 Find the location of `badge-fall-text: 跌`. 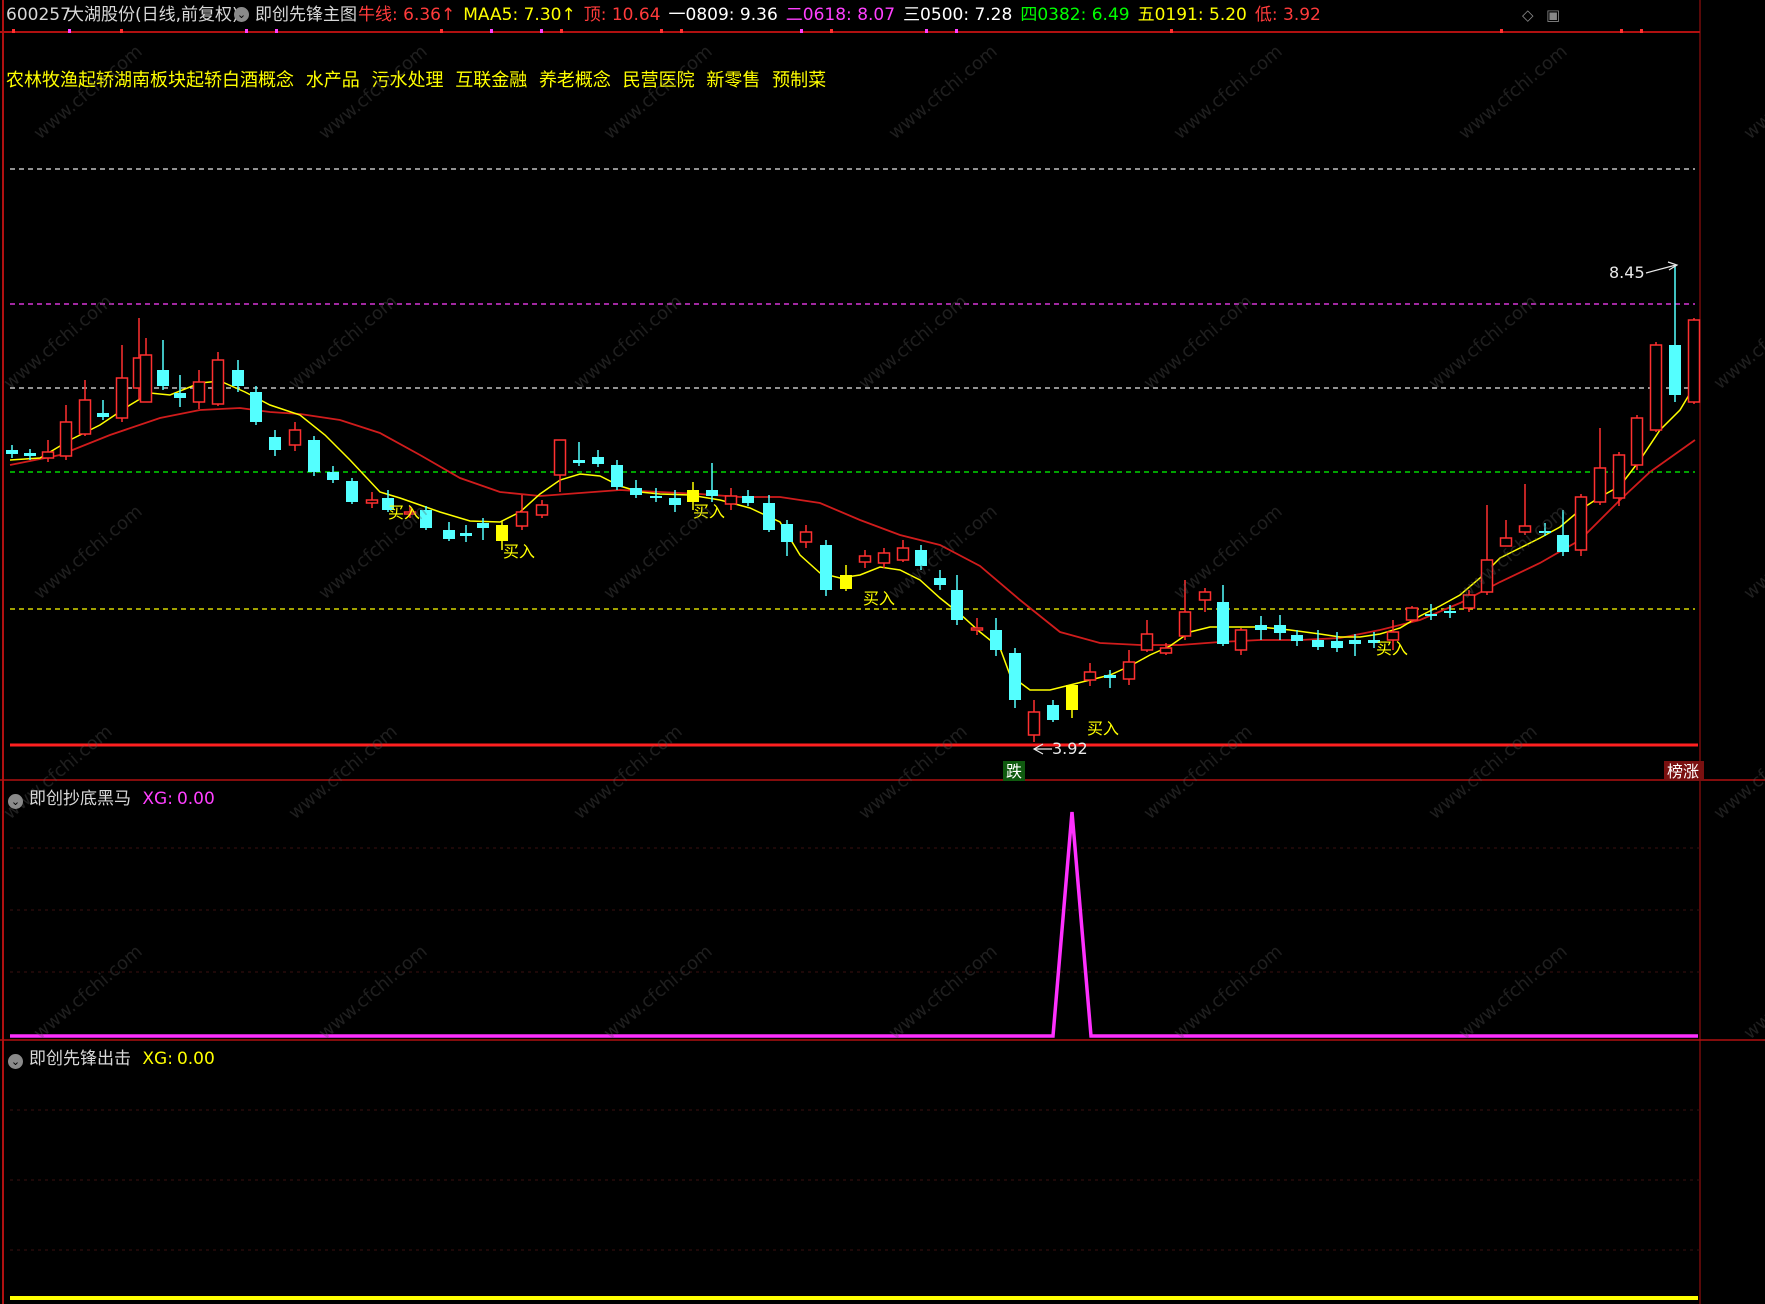

badge-fall-text: 跌 is located at coordinates (1014, 771).